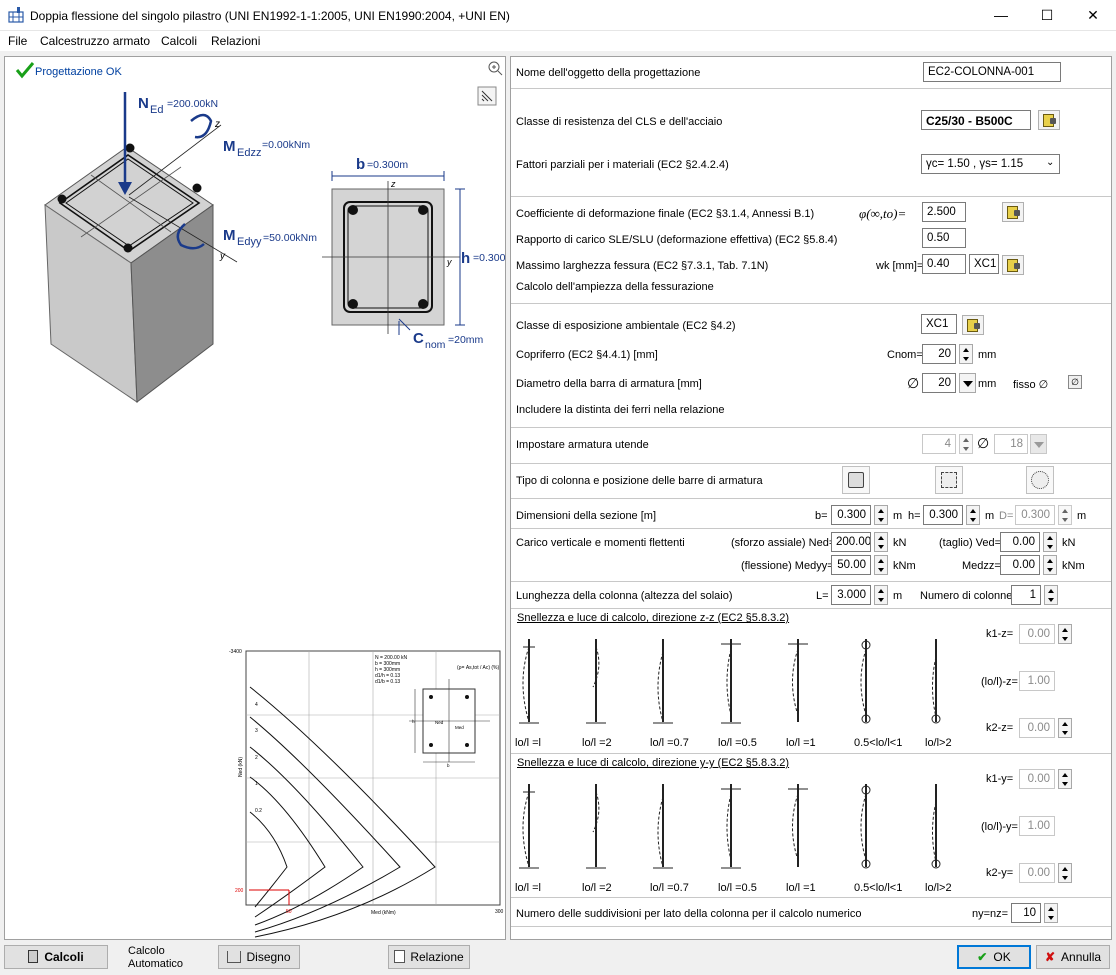  Describe the element at coordinates (1037, 634) in the screenshot. I see `k1z-input: 0.00` at that location.